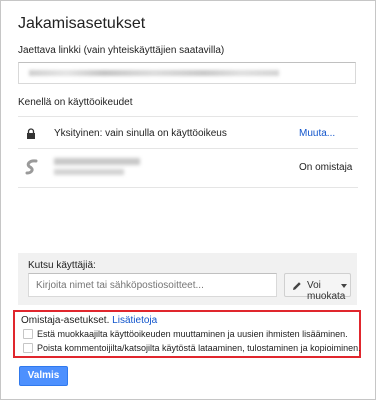 Image resolution: width=376 pixels, height=400 pixels. What do you see at coordinates (188, 167) in the screenshot?
I see `owner-row: On omistaja` at bounding box center [188, 167].